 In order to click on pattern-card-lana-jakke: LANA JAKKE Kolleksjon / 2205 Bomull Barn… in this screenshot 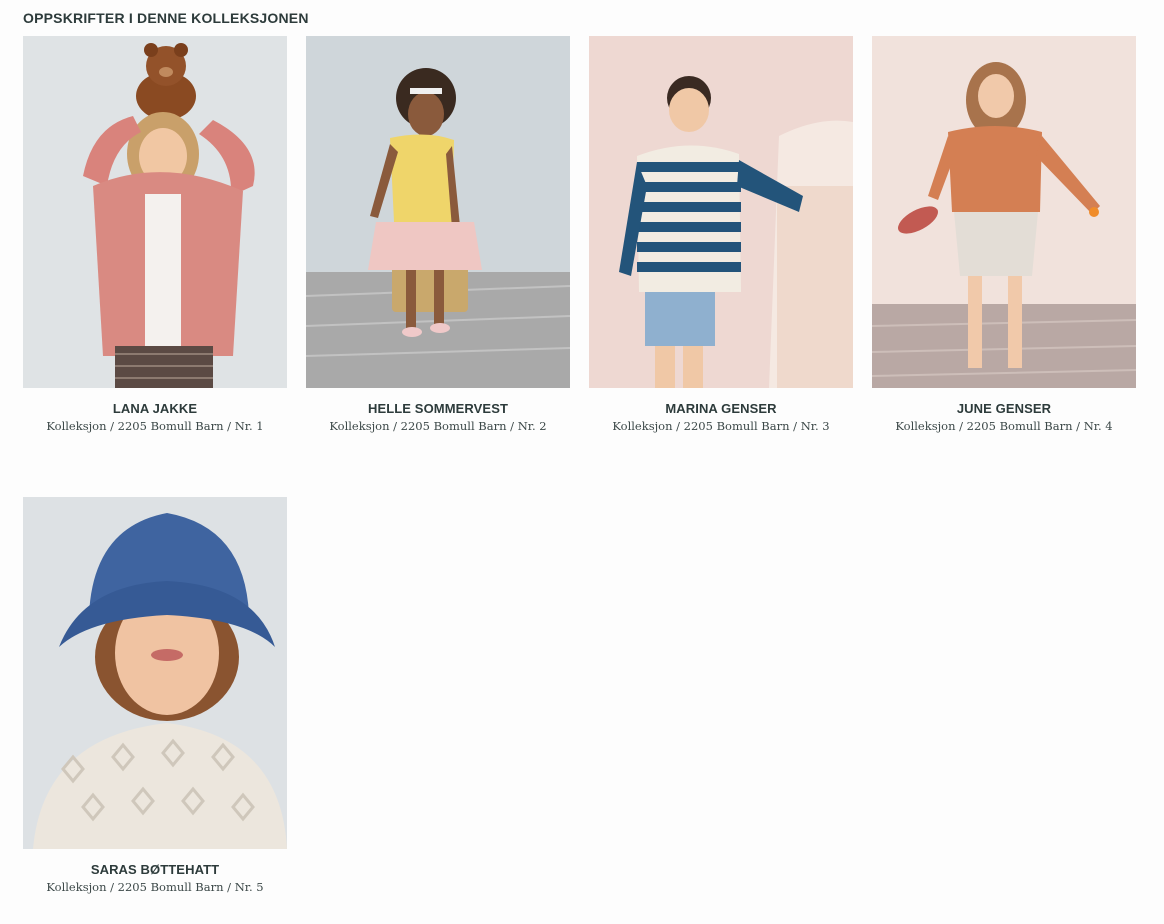, I will do `click(155, 234)`.